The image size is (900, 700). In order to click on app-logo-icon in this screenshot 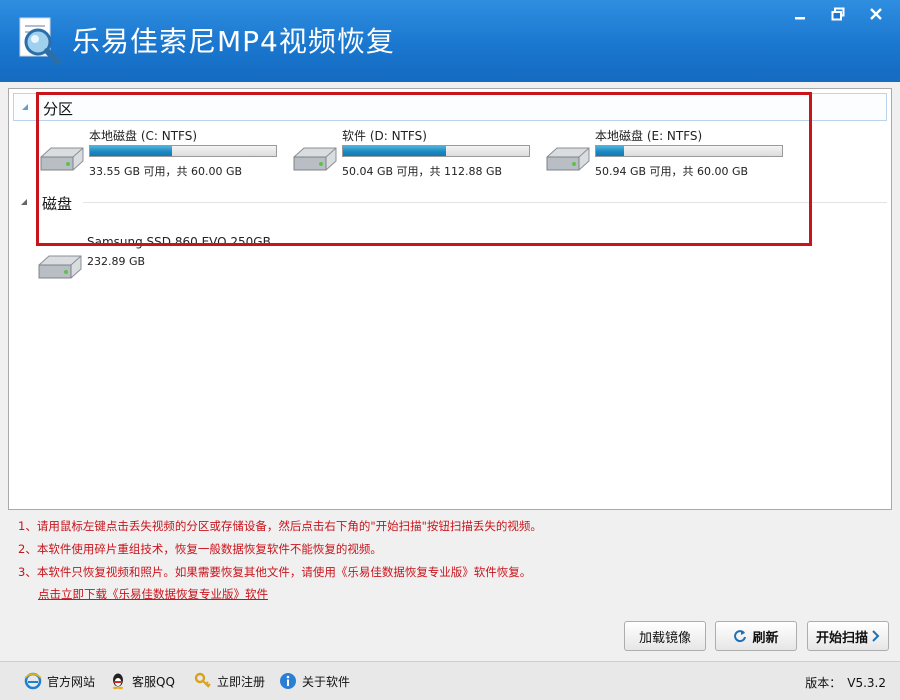, I will do `click(39, 40)`.